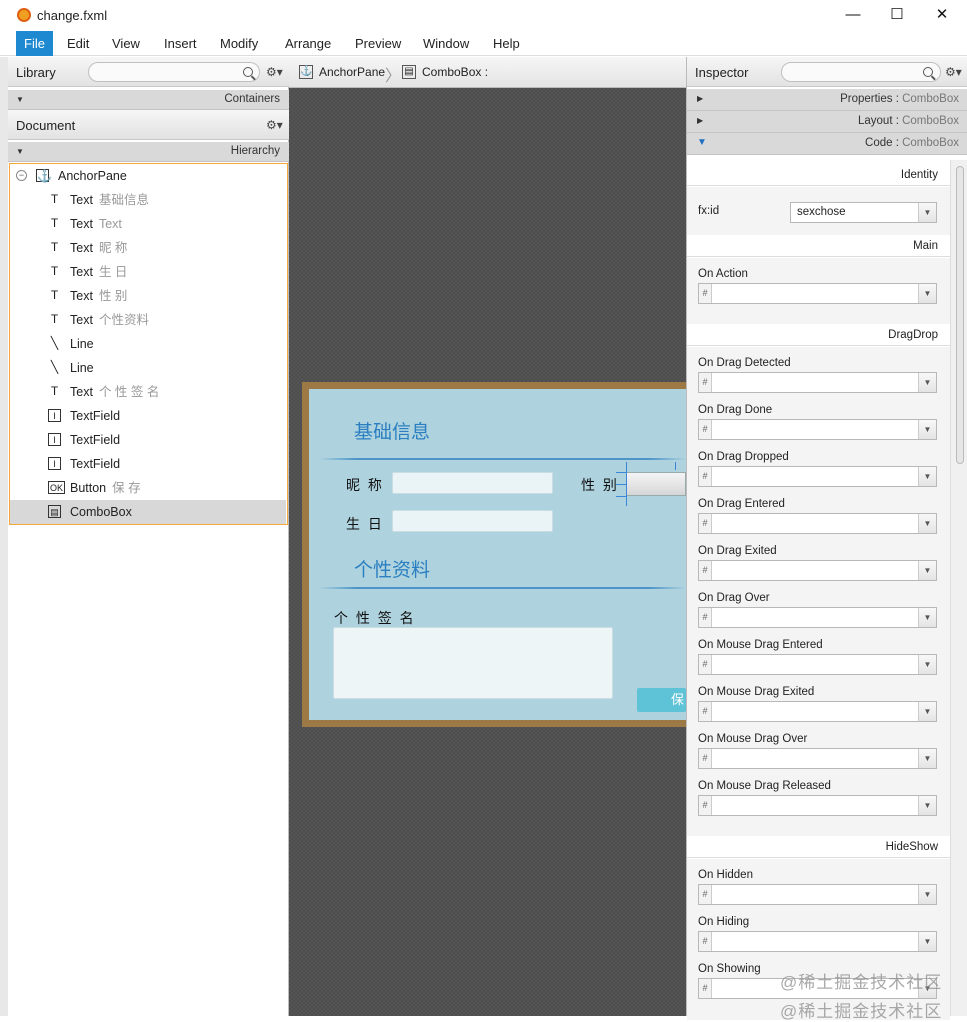  Describe the element at coordinates (148, 176) in the screenshot. I see `tree-row-anchorpane: − ⚓ AnchorPane` at that location.